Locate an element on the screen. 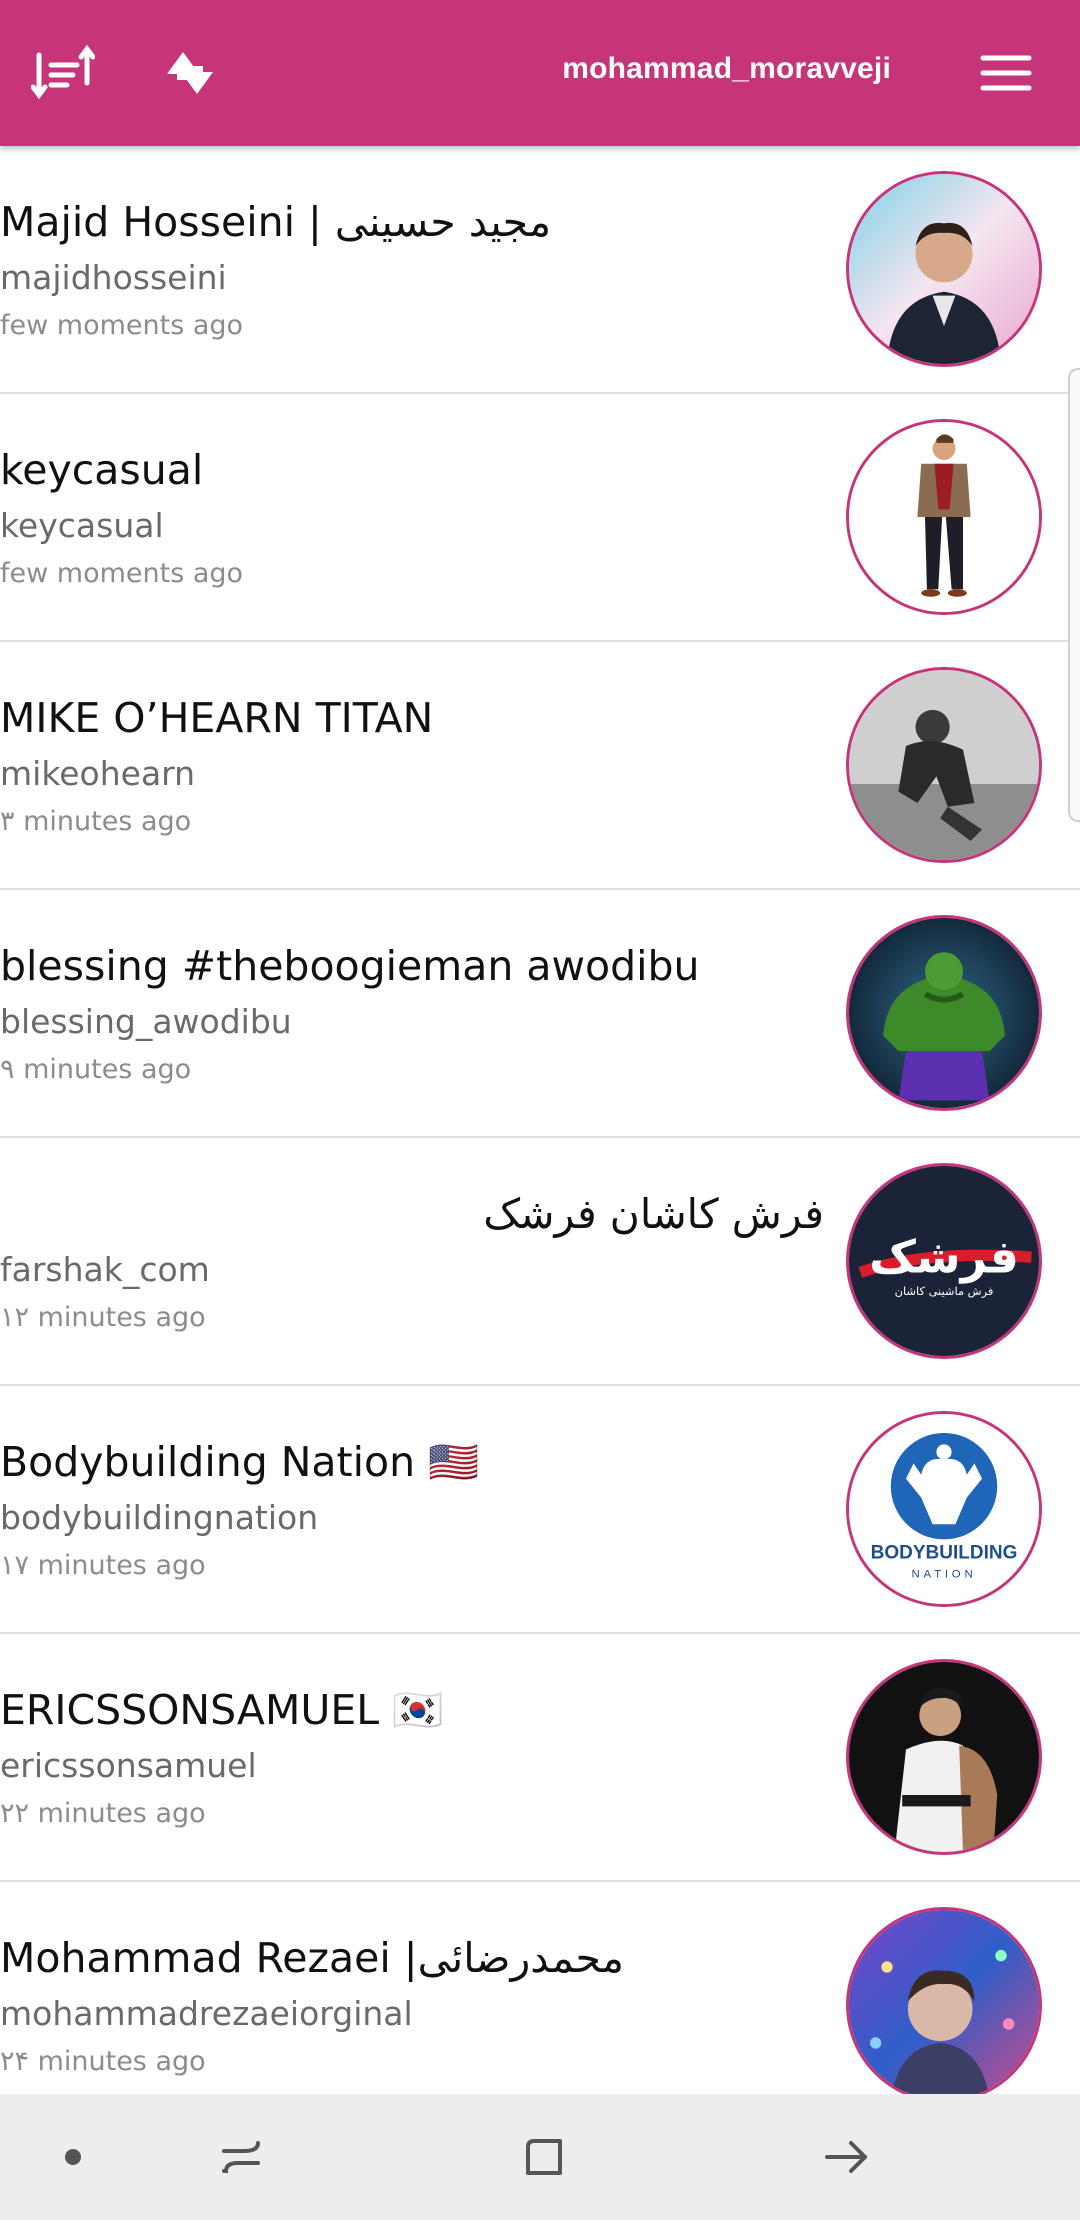 The width and height of the screenshot is (1080, 2220). avatar: فرشک فرش ماشینی کاشان is located at coordinates (944, 1261).